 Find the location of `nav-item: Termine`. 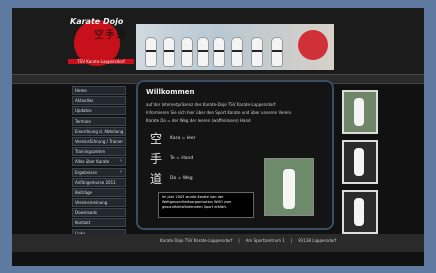

nav-item: Termine is located at coordinates (99, 121).